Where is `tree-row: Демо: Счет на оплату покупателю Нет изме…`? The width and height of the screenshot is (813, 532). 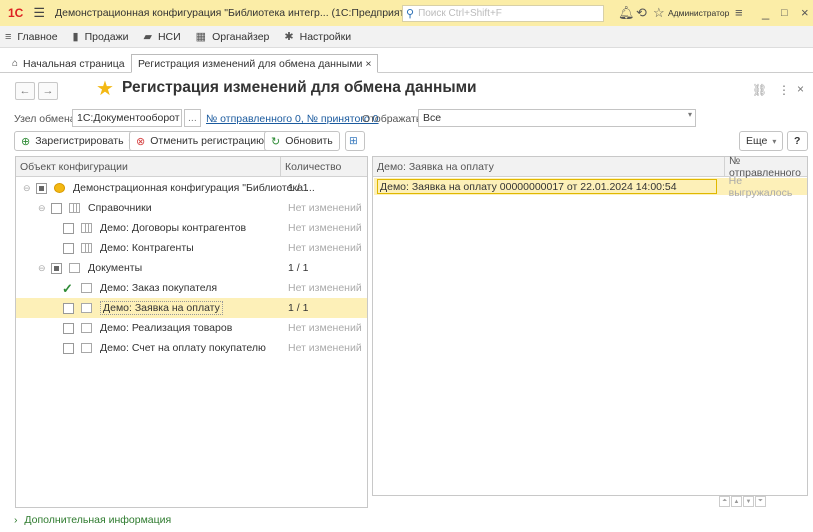 tree-row: Демо: Счет на оплату покупателю Нет изме… is located at coordinates (191, 348).